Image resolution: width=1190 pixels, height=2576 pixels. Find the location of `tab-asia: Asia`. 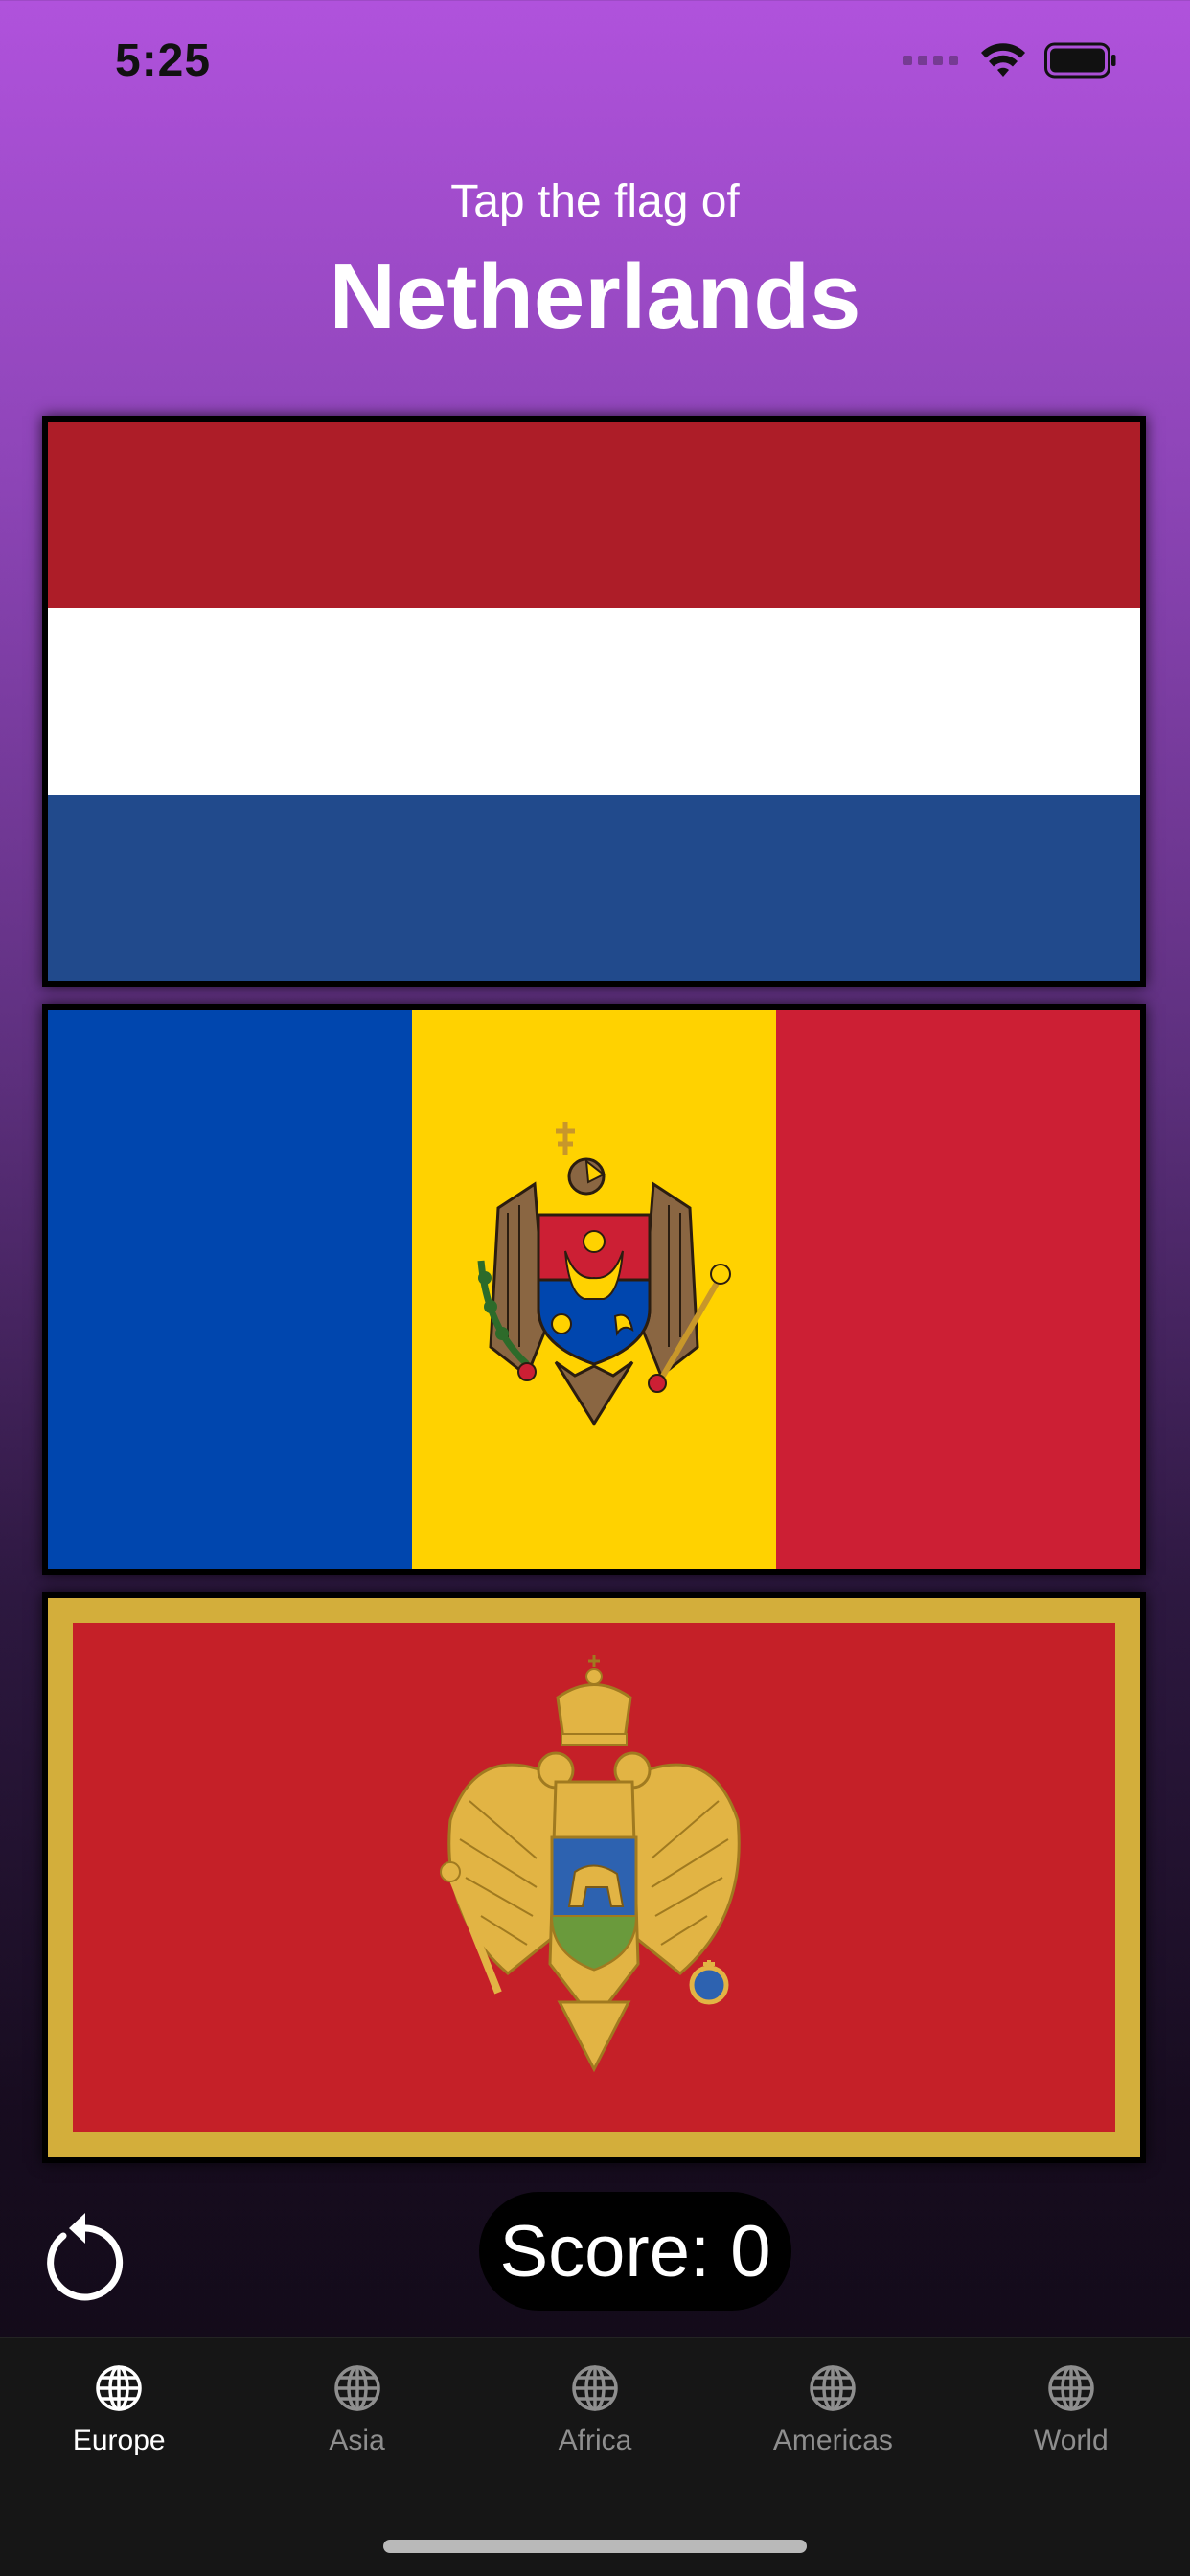

tab-asia: Asia is located at coordinates (357, 2415).